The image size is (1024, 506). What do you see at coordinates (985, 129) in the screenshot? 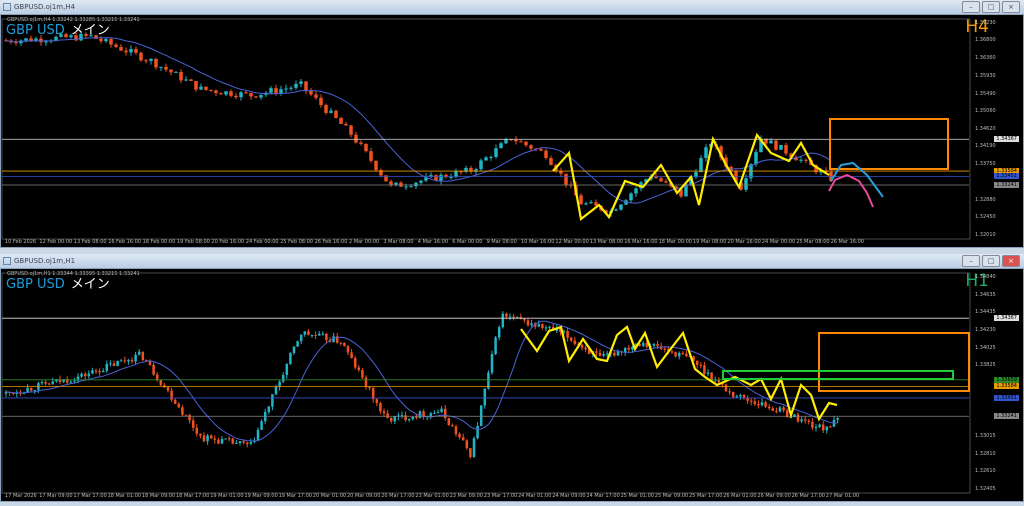
I see `price-tick: 1.34620` at bounding box center [985, 129].